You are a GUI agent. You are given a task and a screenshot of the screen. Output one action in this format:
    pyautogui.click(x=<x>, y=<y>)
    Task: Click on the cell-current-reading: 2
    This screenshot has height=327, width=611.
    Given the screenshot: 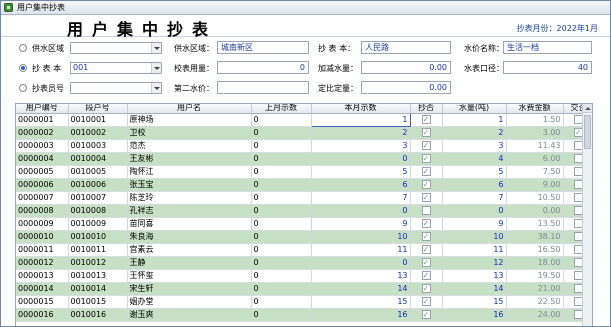 What is the action you would take?
    pyautogui.click(x=361, y=133)
    